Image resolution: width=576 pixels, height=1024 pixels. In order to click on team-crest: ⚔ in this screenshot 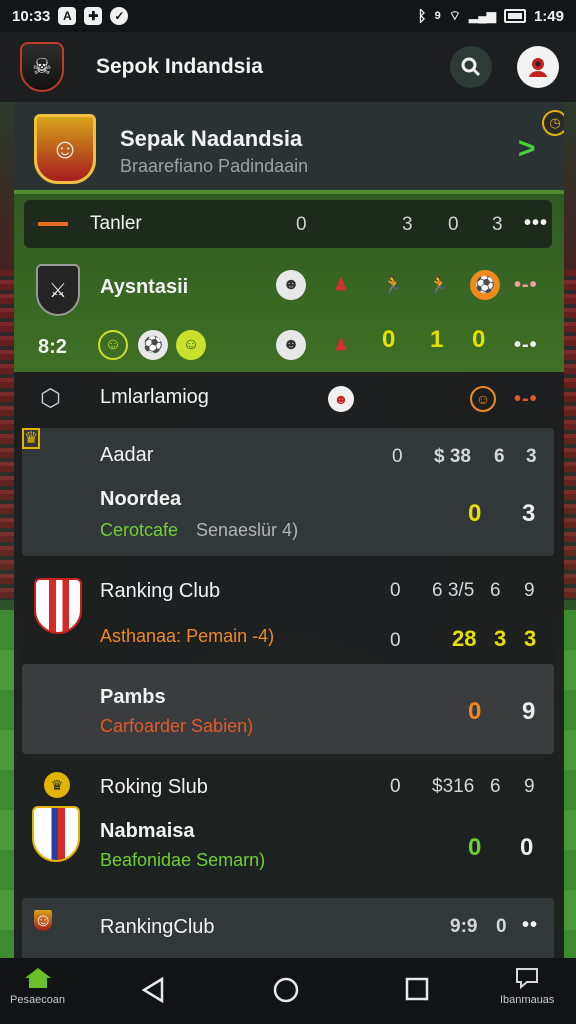, I will do `click(58, 290)`.